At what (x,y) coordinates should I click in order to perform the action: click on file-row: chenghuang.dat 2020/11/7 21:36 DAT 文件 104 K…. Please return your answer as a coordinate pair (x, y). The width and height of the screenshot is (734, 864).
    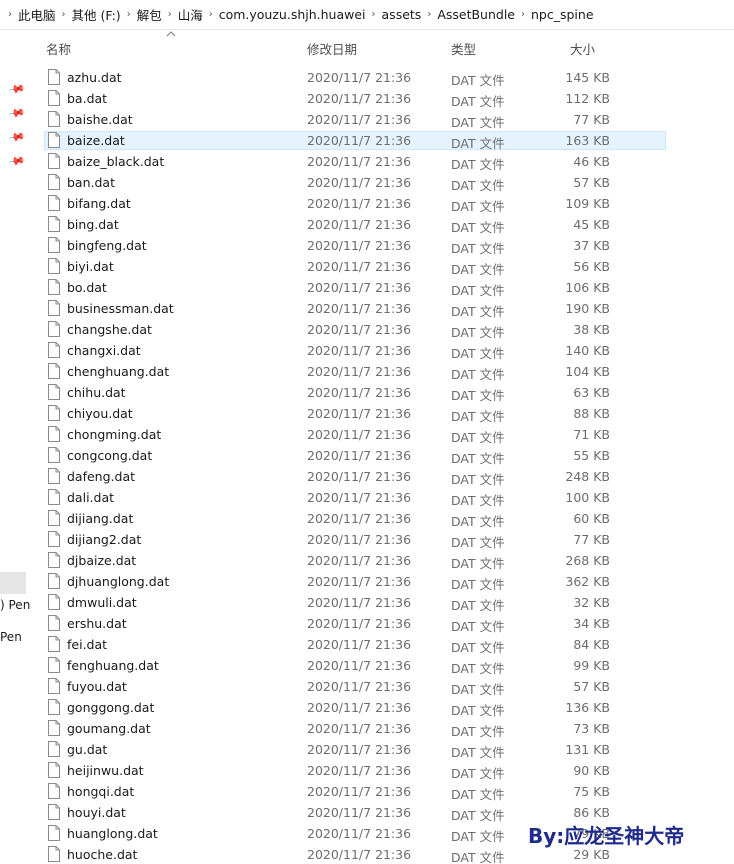
    Looking at the image, I should click on (380, 371).